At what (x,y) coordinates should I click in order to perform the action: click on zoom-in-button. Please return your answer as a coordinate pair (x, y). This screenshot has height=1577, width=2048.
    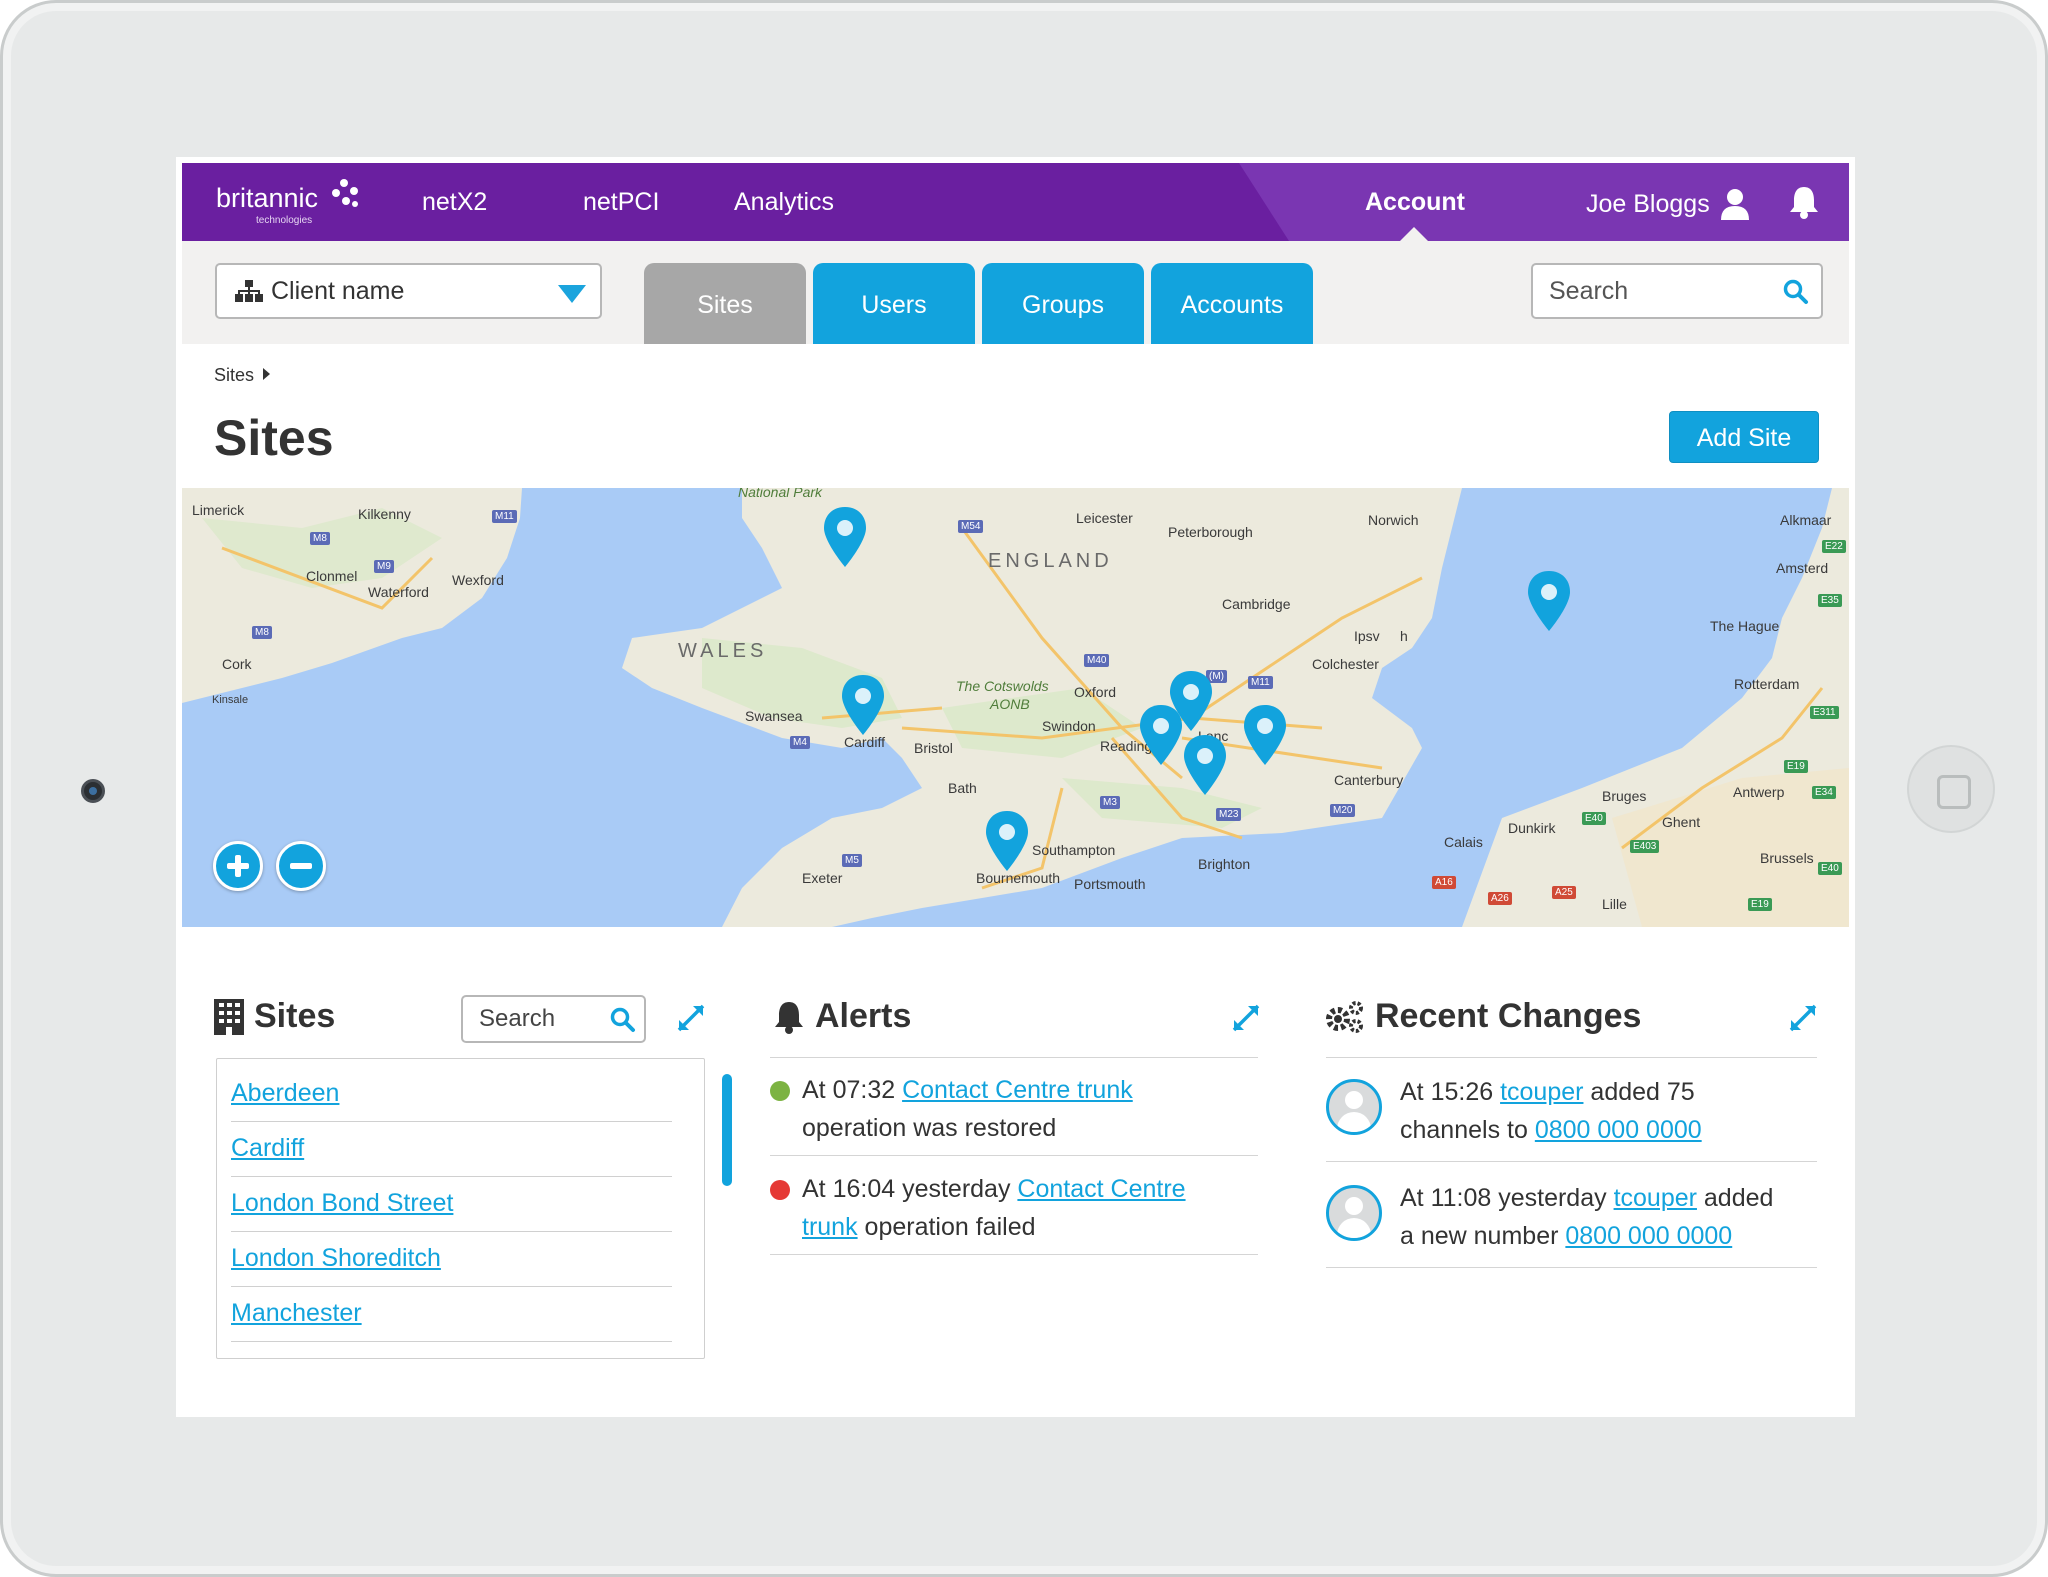
    Looking at the image, I should click on (238, 866).